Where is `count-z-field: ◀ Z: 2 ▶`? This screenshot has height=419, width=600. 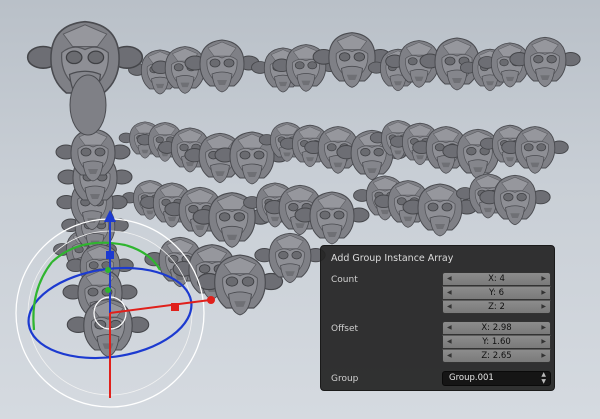
count-z-field: ◀ Z: 2 ▶ is located at coordinates (496, 307).